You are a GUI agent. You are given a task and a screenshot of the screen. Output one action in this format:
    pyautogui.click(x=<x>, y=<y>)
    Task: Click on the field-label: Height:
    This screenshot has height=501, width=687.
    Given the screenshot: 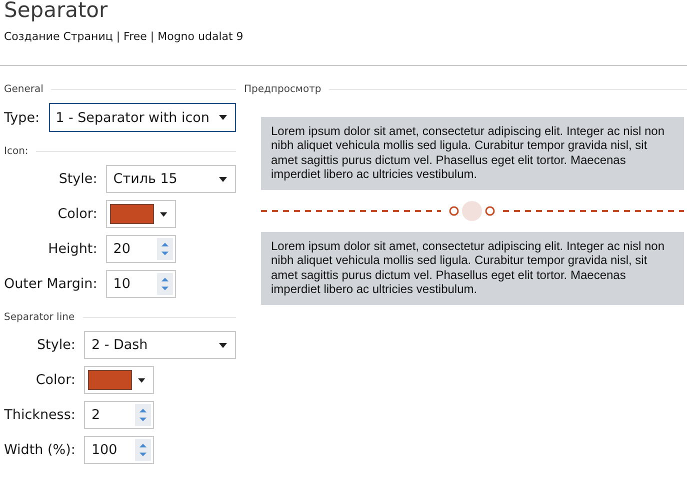 What is the action you would take?
    pyautogui.click(x=73, y=249)
    